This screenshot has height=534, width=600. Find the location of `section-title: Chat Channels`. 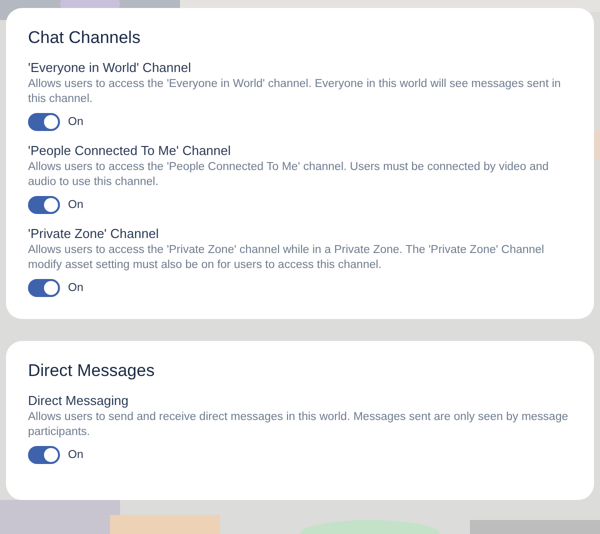

section-title: Chat Channels is located at coordinates (85, 38).